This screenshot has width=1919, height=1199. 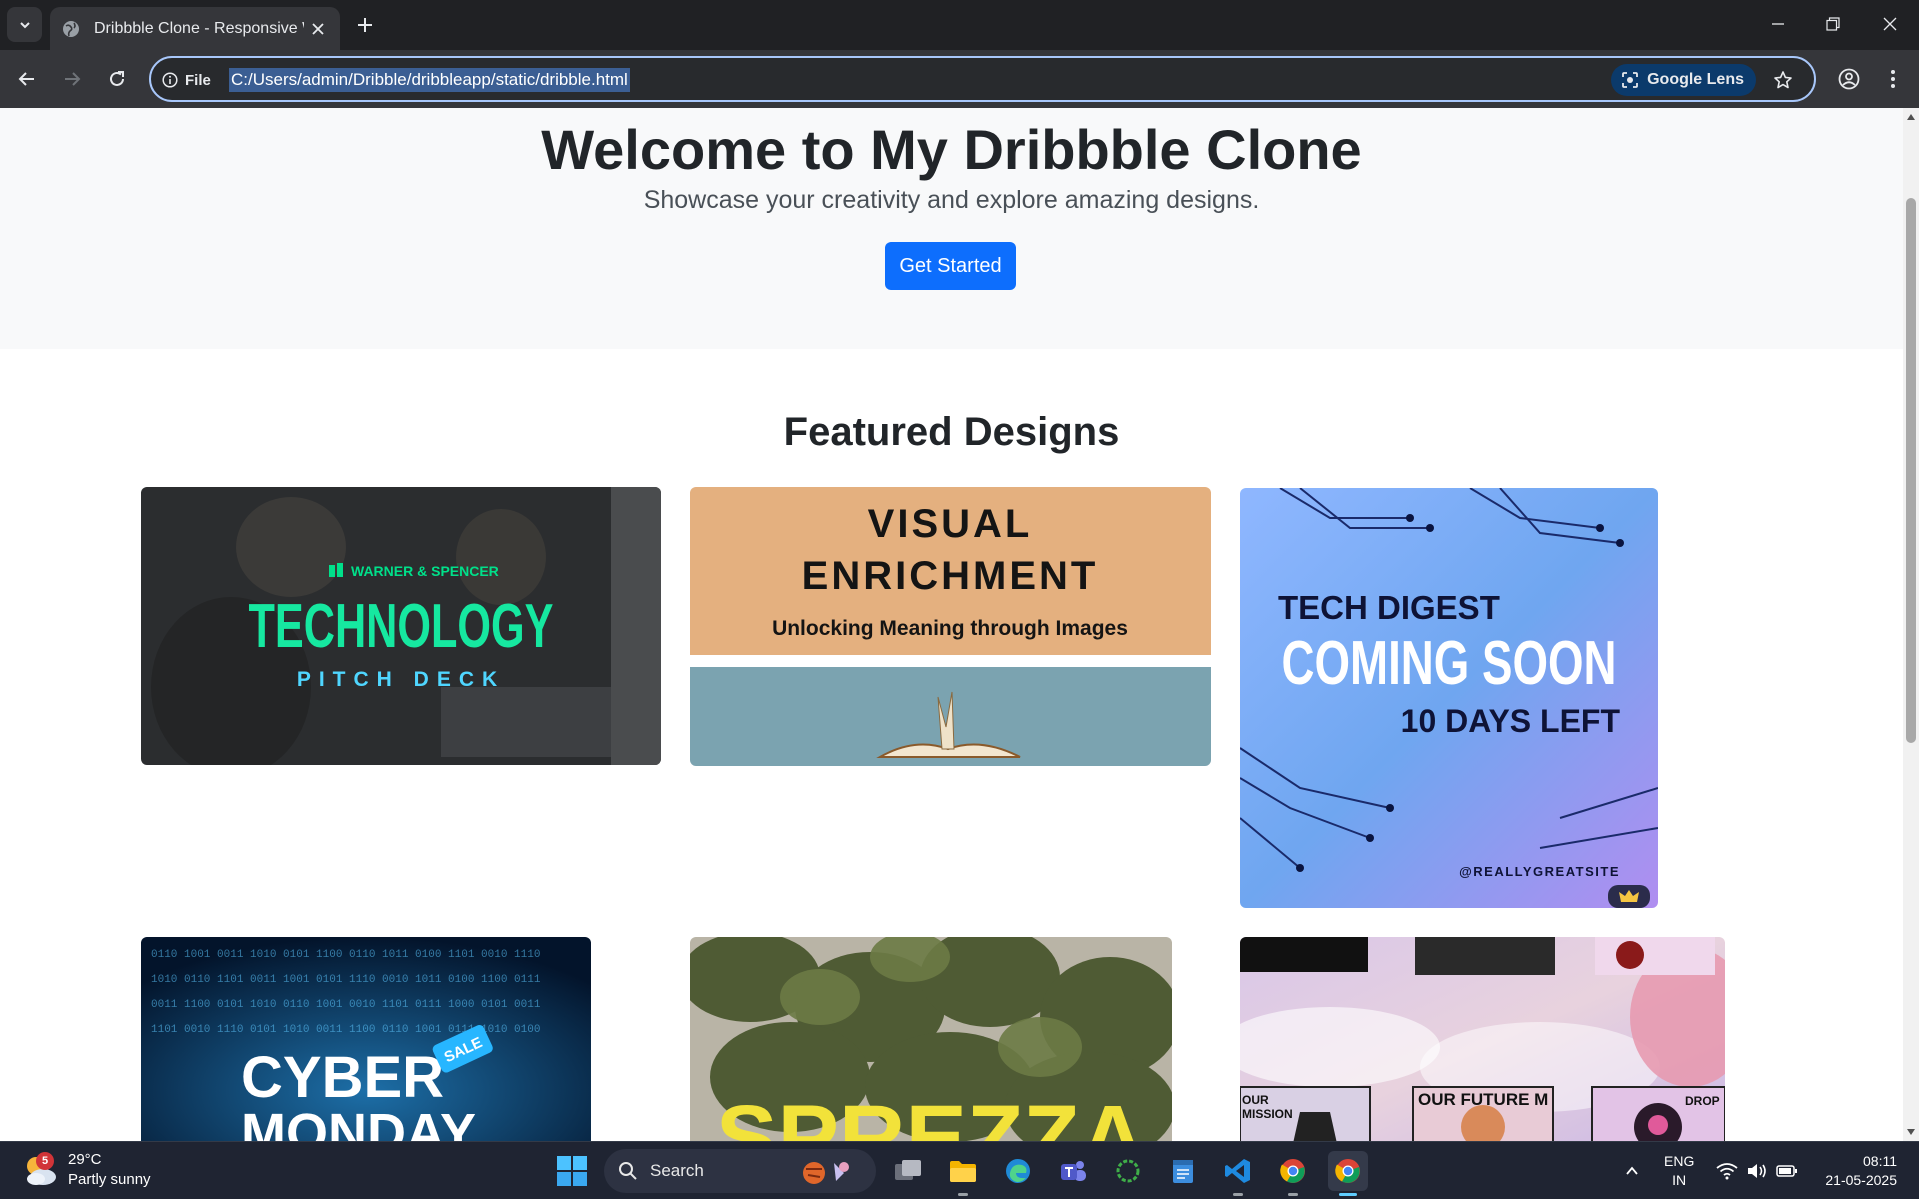 What do you see at coordinates (109, 1179) in the screenshot?
I see `weather-description: Partly sunny` at bounding box center [109, 1179].